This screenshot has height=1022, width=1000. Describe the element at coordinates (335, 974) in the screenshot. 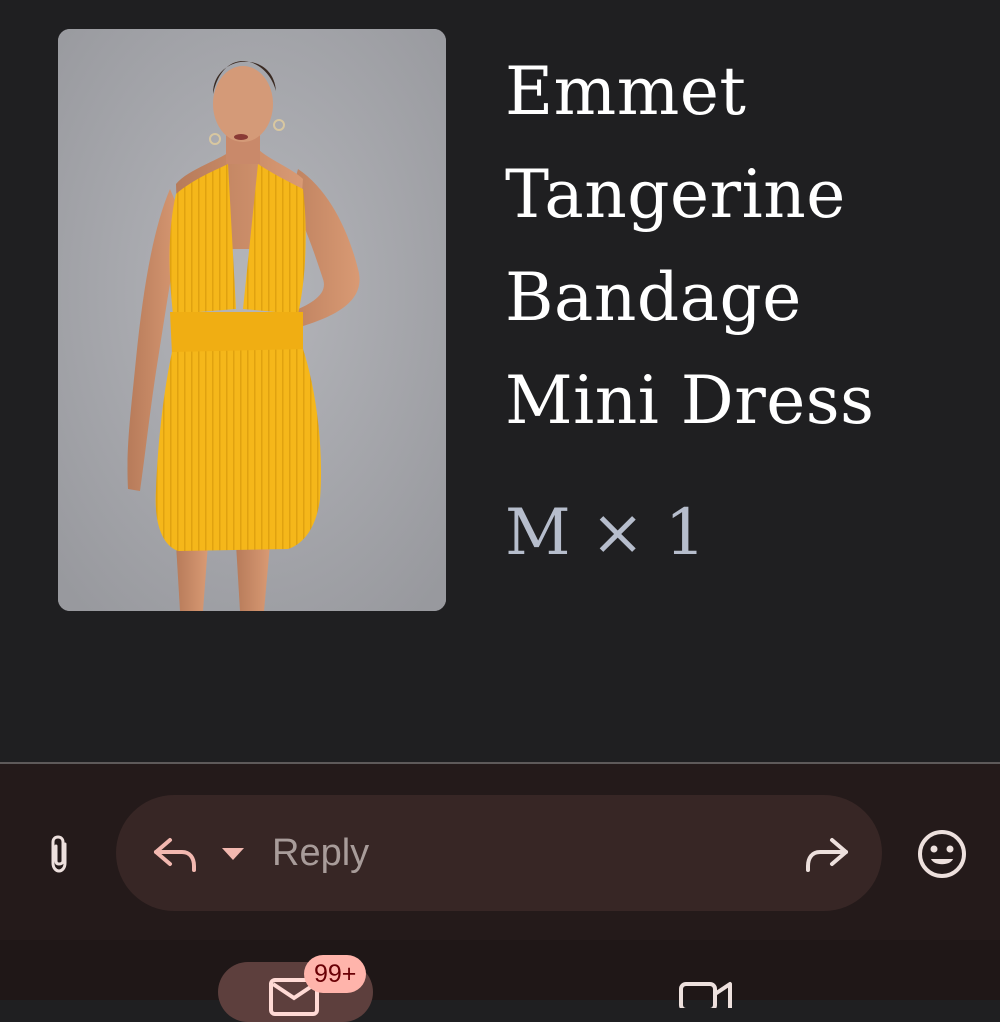

I see `unread-badge: 99+` at that location.